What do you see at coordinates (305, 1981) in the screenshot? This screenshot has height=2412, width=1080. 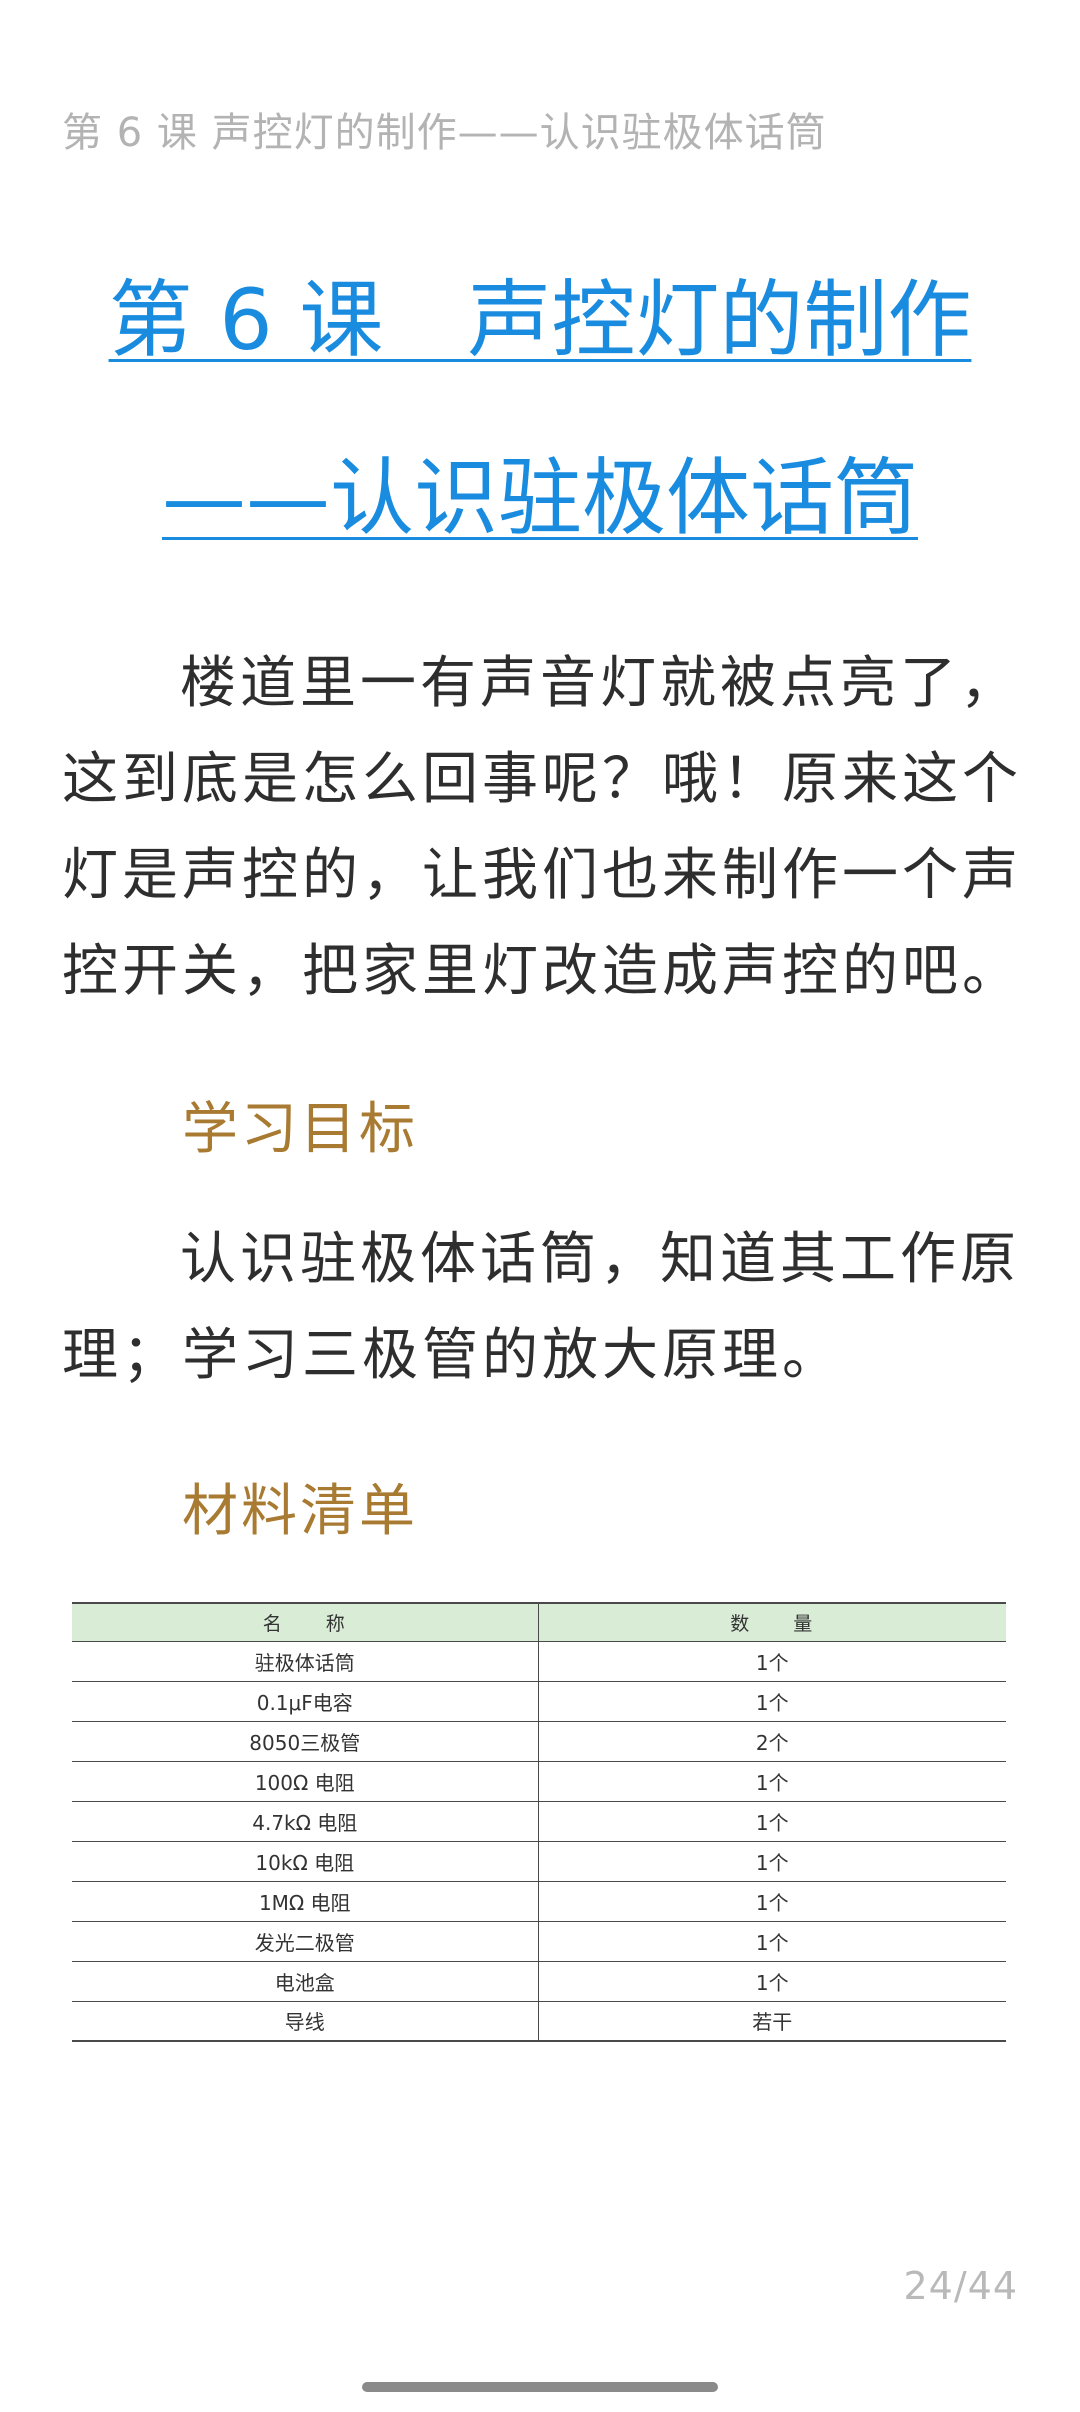 I see `item-name-cell: 电池盒` at bounding box center [305, 1981].